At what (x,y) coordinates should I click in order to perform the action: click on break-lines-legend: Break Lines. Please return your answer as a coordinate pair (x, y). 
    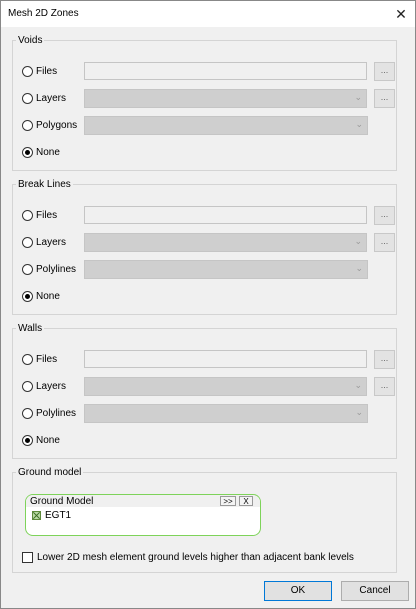
    Looking at the image, I should click on (44, 184).